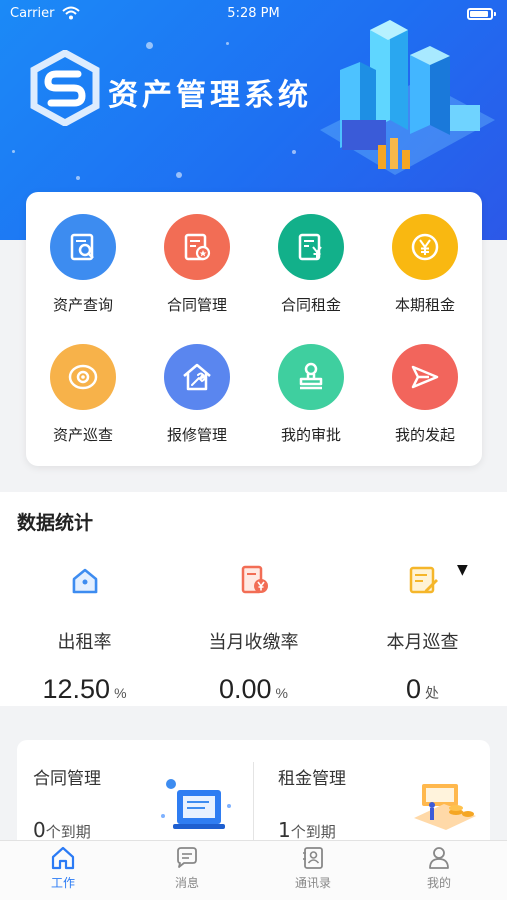 Image resolution: width=507 pixels, height=900 pixels. I want to click on tab-mine: 我的, so click(439, 868).